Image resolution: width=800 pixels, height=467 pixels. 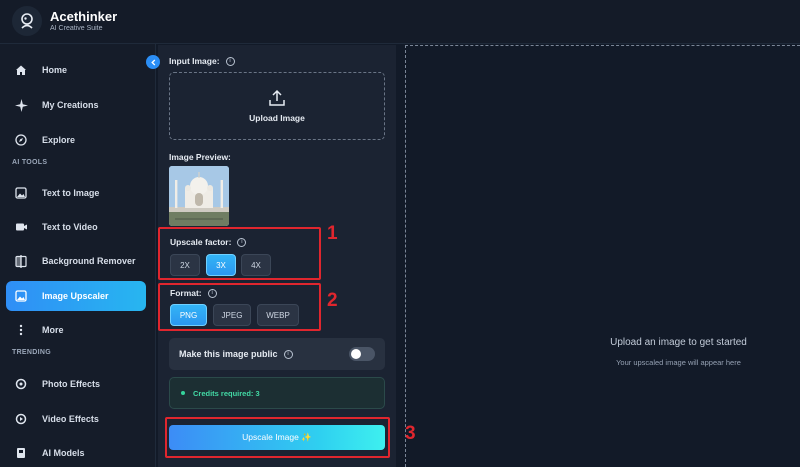 What do you see at coordinates (63, 453) in the screenshot?
I see `sidebar-item-label: AI Models` at bounding box center [63, 453].